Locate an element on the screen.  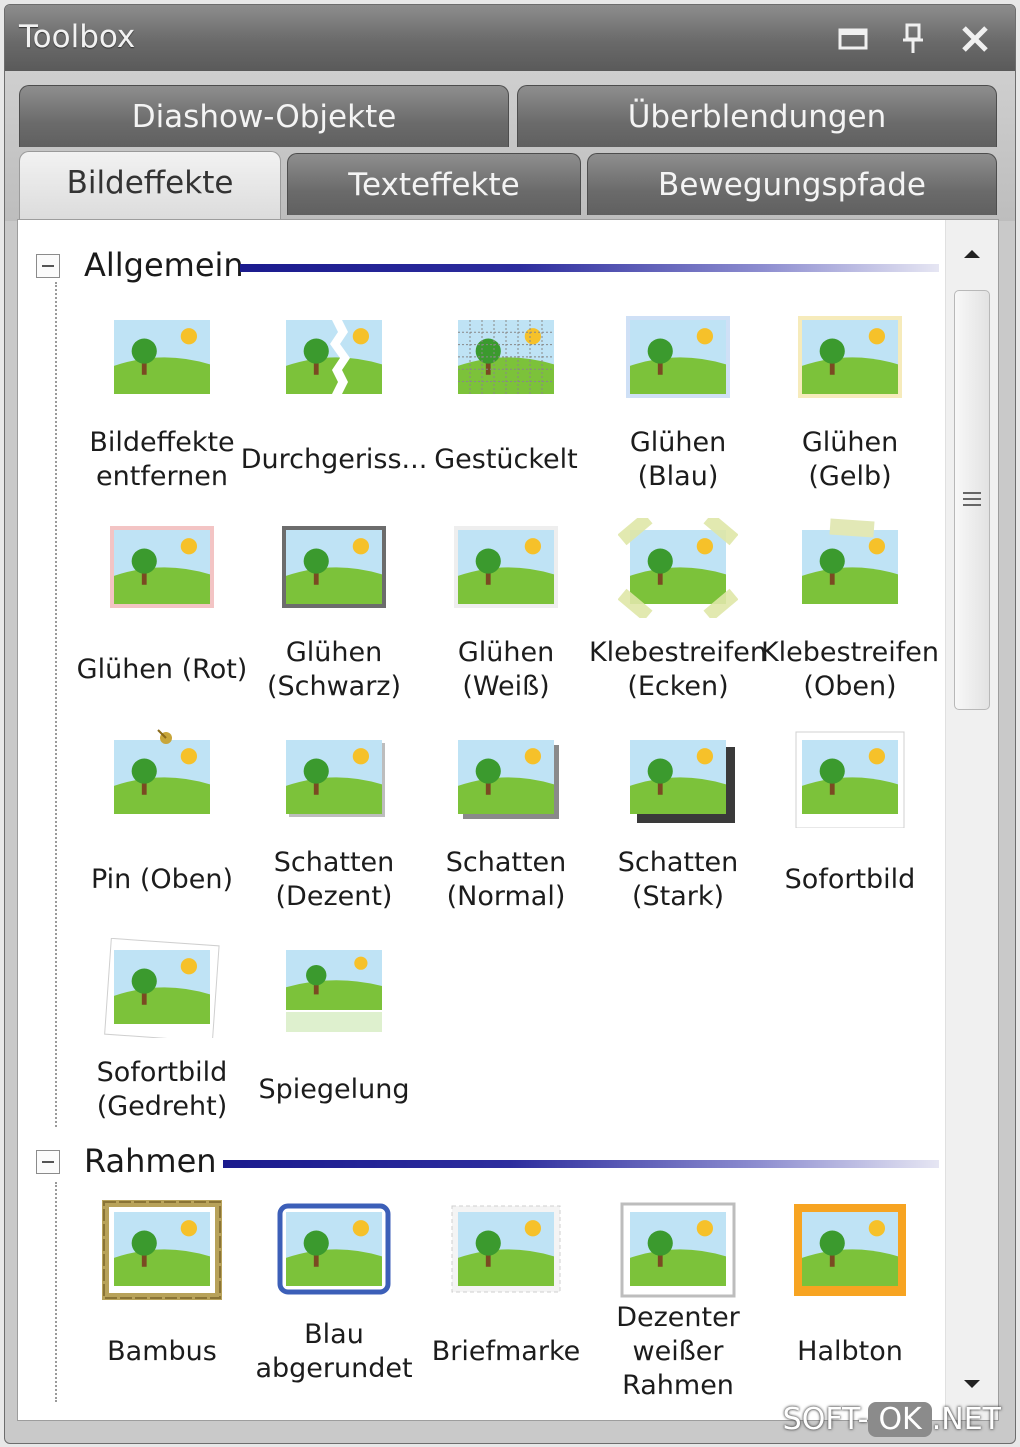
effect-label: Glühen (Schwarz) is located at coordinates (334, 669).